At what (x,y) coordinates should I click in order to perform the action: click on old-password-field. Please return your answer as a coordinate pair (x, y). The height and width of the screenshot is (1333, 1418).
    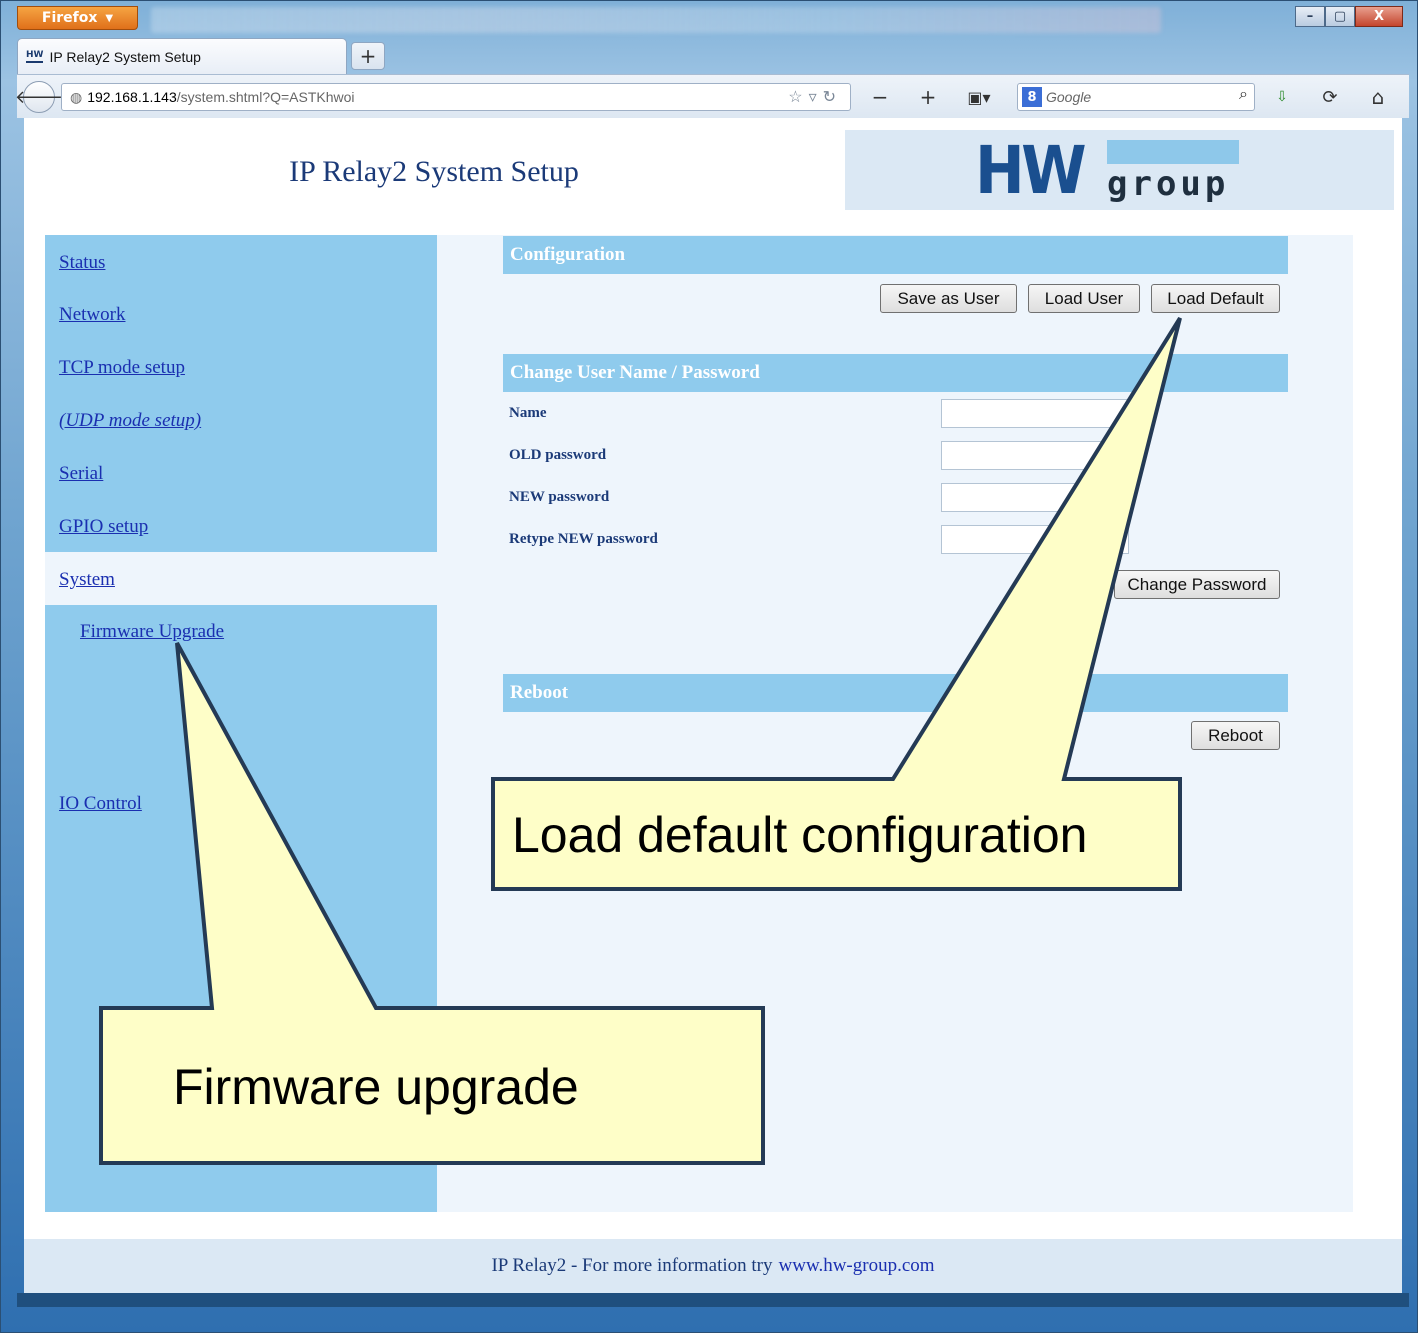
    Looking at the image, I should click on (1035, 455).